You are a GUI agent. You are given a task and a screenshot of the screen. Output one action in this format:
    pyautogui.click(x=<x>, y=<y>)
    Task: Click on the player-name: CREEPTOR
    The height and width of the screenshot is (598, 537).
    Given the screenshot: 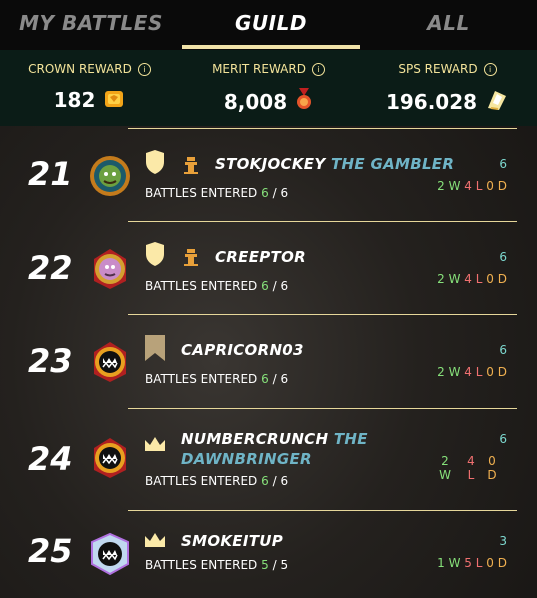 What is the action you would take?
    pyautogui.click(x=260, y=257)
    